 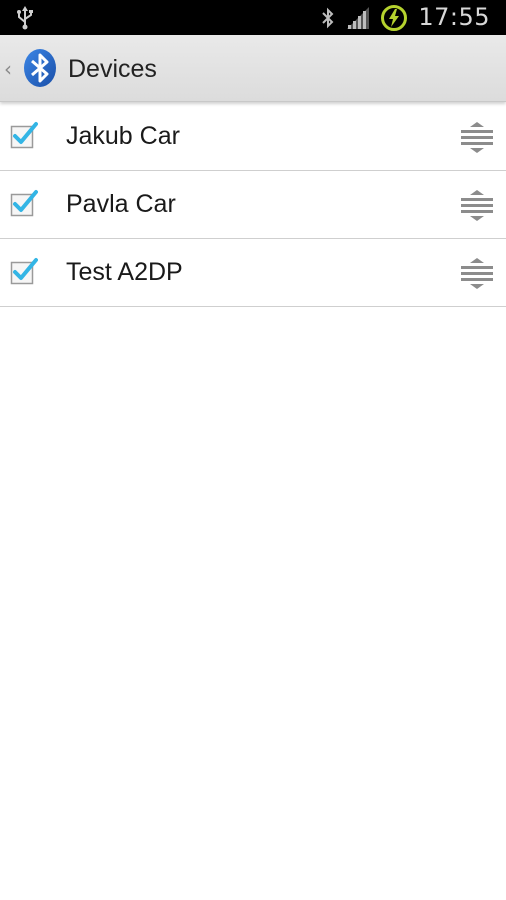 I want to click on signal-icon, so click(x=358, y=17).